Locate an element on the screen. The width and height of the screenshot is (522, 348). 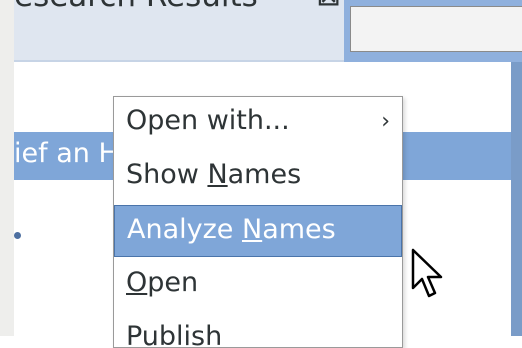
window-left-margin is located at coordinates (7, 168).